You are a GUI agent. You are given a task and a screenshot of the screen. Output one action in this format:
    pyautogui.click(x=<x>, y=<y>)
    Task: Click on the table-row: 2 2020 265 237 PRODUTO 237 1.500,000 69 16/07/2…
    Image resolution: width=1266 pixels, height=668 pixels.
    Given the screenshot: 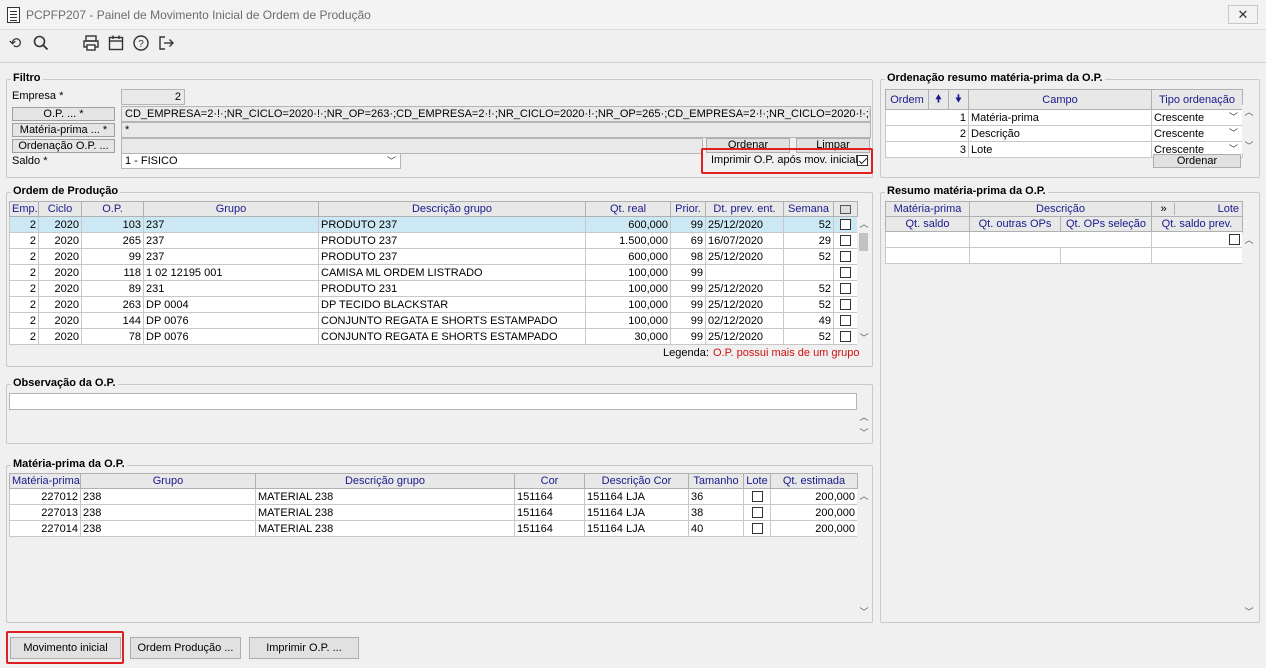 What is the action you would take?
    pyautogui.click(x=433, y=240)
    